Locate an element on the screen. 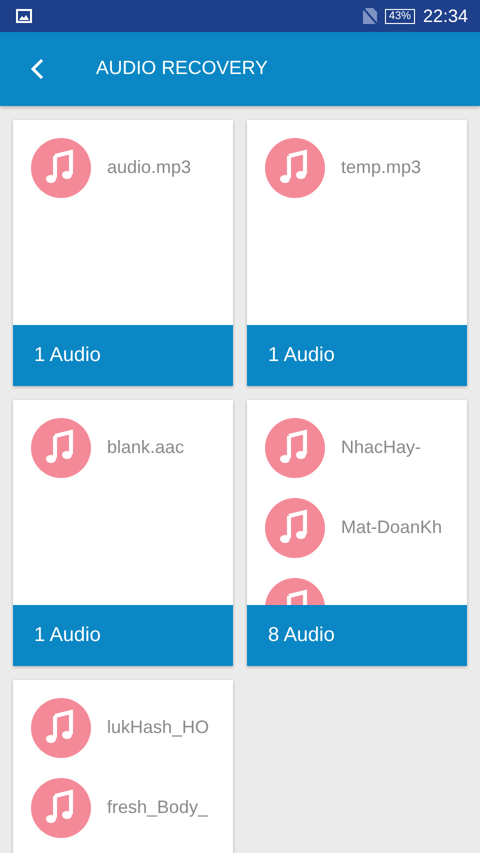 This screenshot has height=853, width=480. clock: 22:34 is located at coordinates (445, 16).